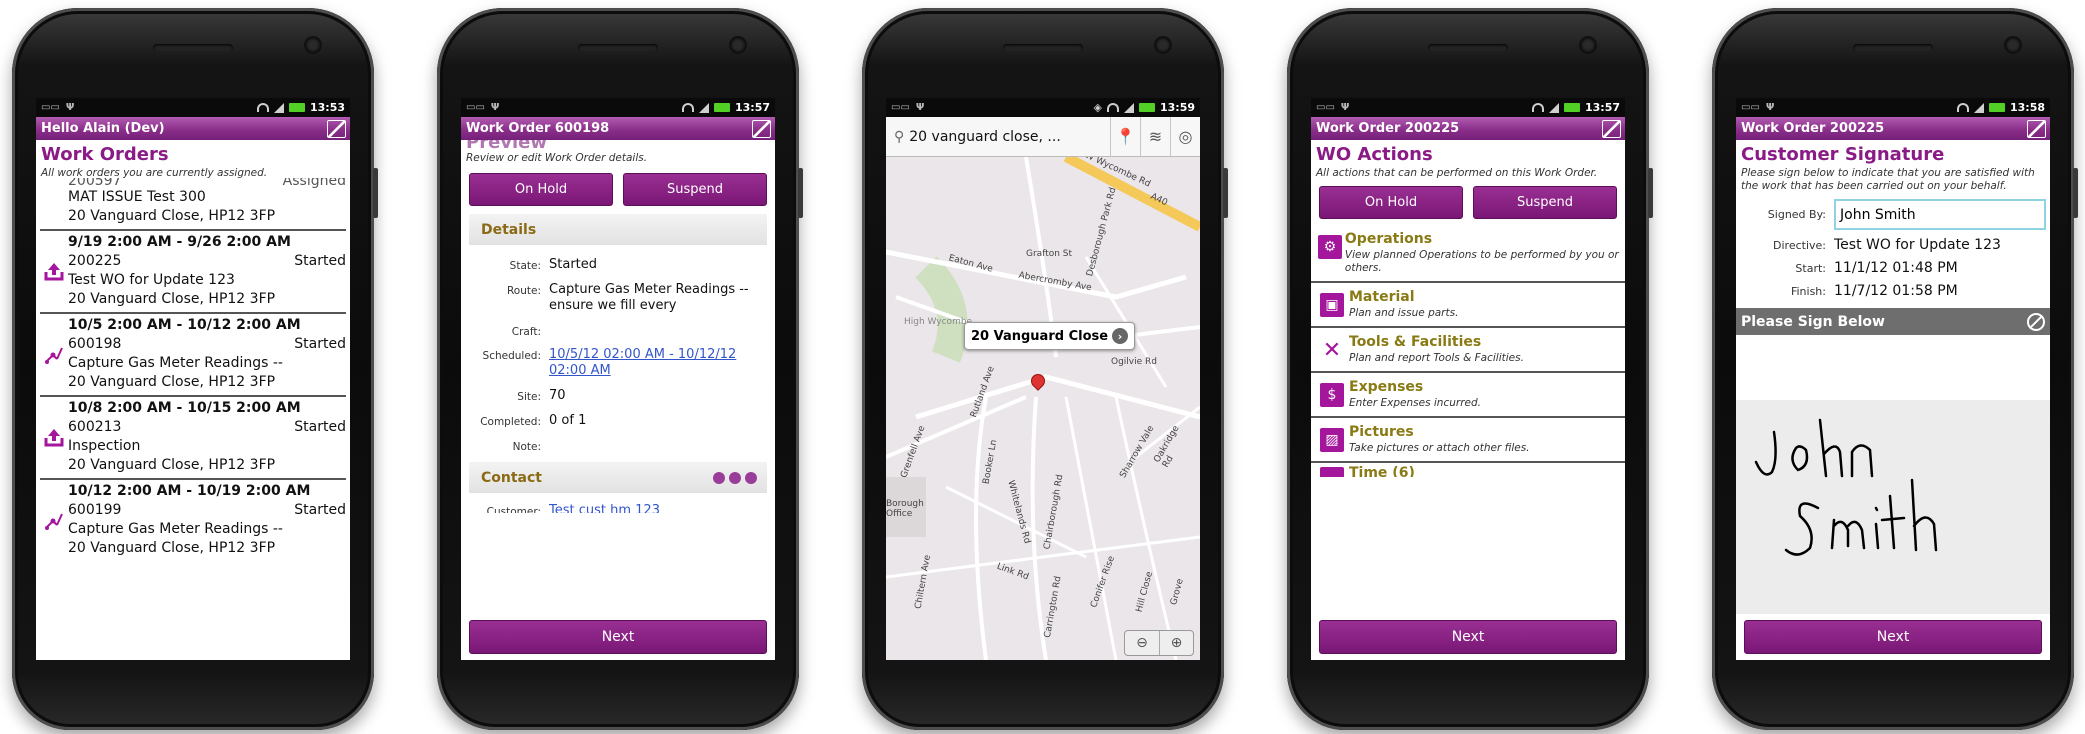 This screenshot has height=734, width=2085. I want to click on action-time: Time (6), so click(1468, 470).